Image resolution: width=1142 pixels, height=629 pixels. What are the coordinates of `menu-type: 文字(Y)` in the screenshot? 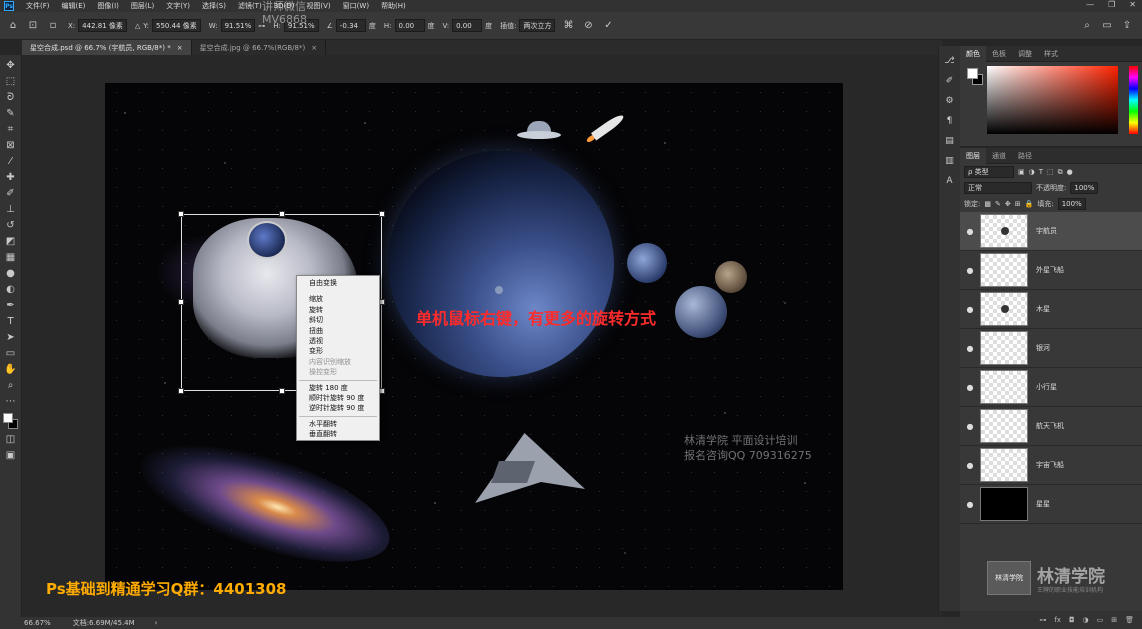 It's located at (178, 6).